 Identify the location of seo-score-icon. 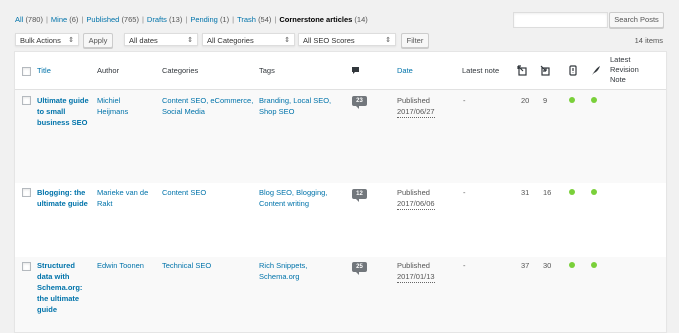
(573, 70).